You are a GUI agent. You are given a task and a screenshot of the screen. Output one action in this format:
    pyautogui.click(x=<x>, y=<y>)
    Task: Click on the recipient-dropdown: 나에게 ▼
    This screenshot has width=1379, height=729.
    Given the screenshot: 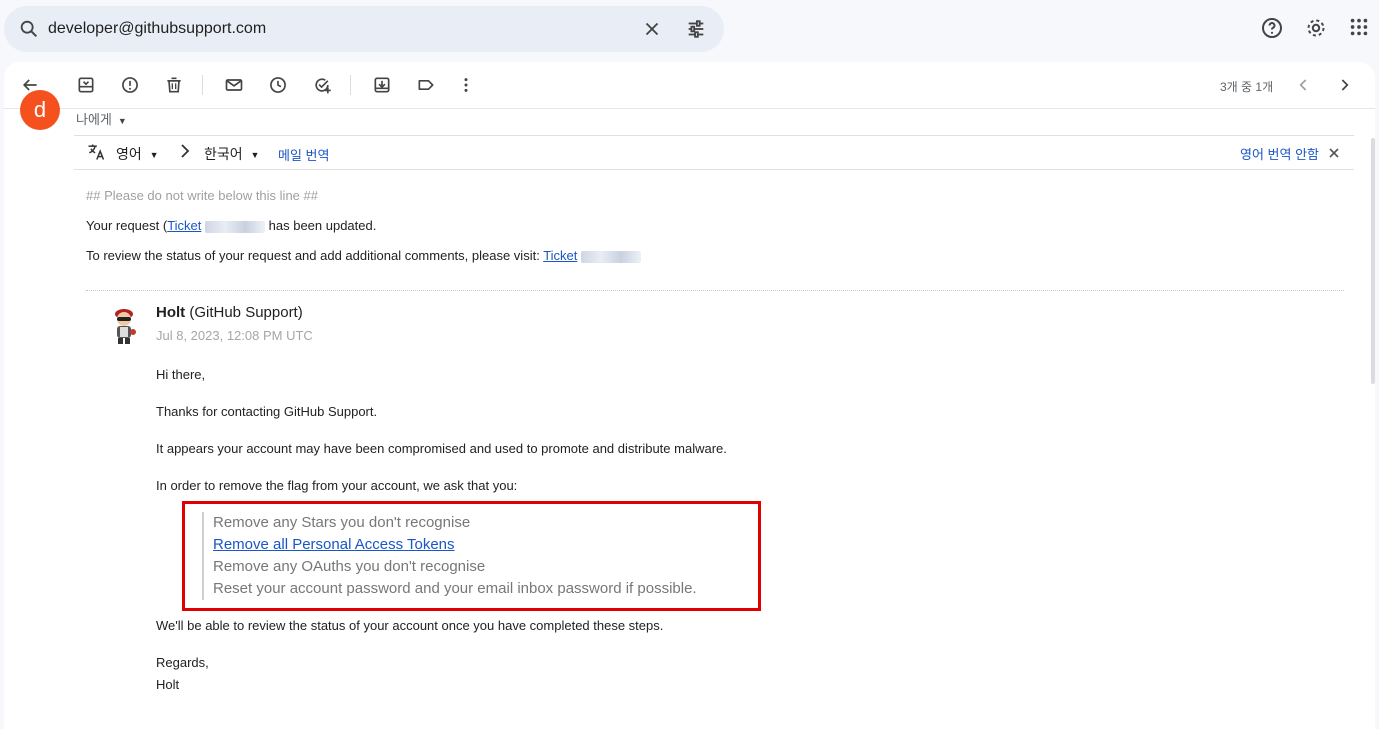 What is the action you would take?
    pyautogui.click(x=101, y=118)
    